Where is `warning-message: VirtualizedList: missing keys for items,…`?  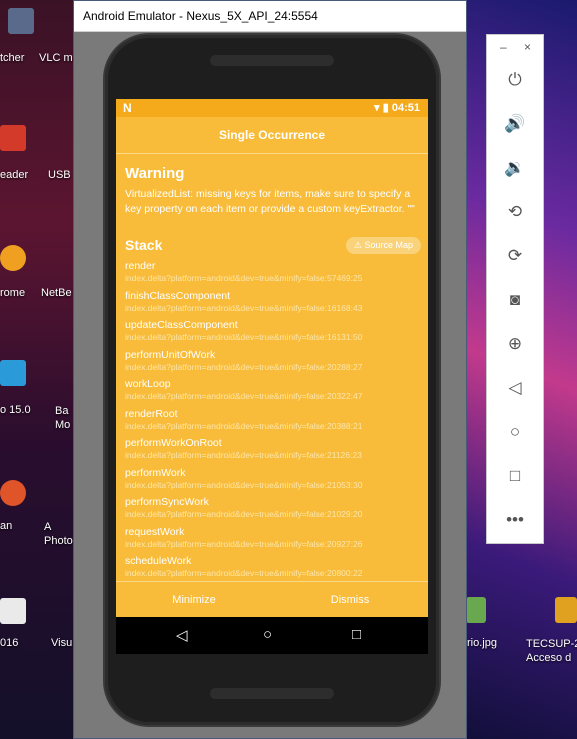 warning-message: VirtualizedList: missing keys for items,… is located at coordinates (270, 201).